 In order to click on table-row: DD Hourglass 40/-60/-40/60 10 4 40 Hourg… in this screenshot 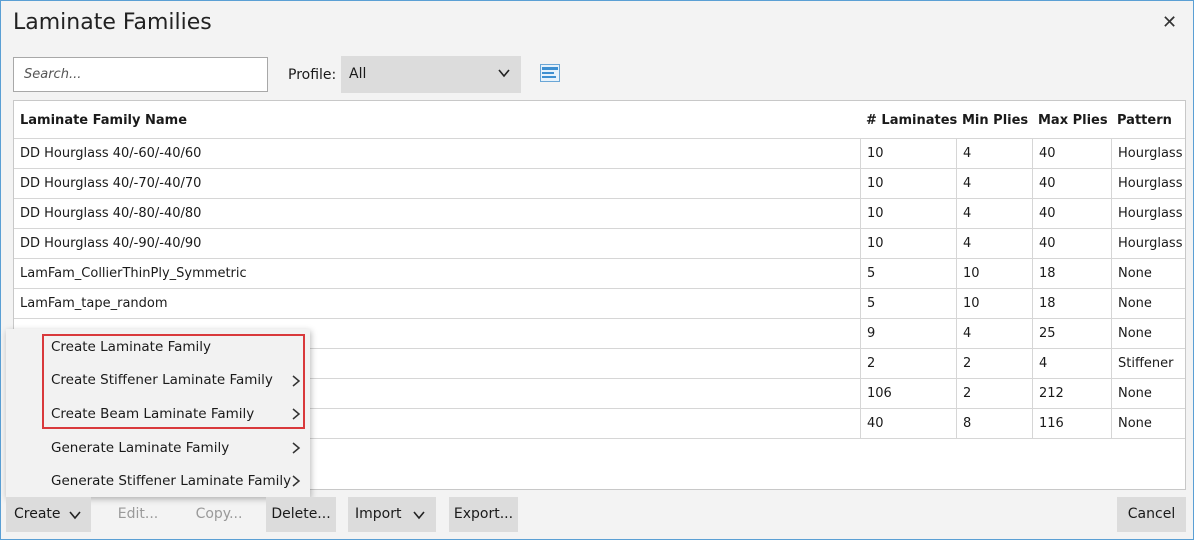, I will do `click(599, 153)`.